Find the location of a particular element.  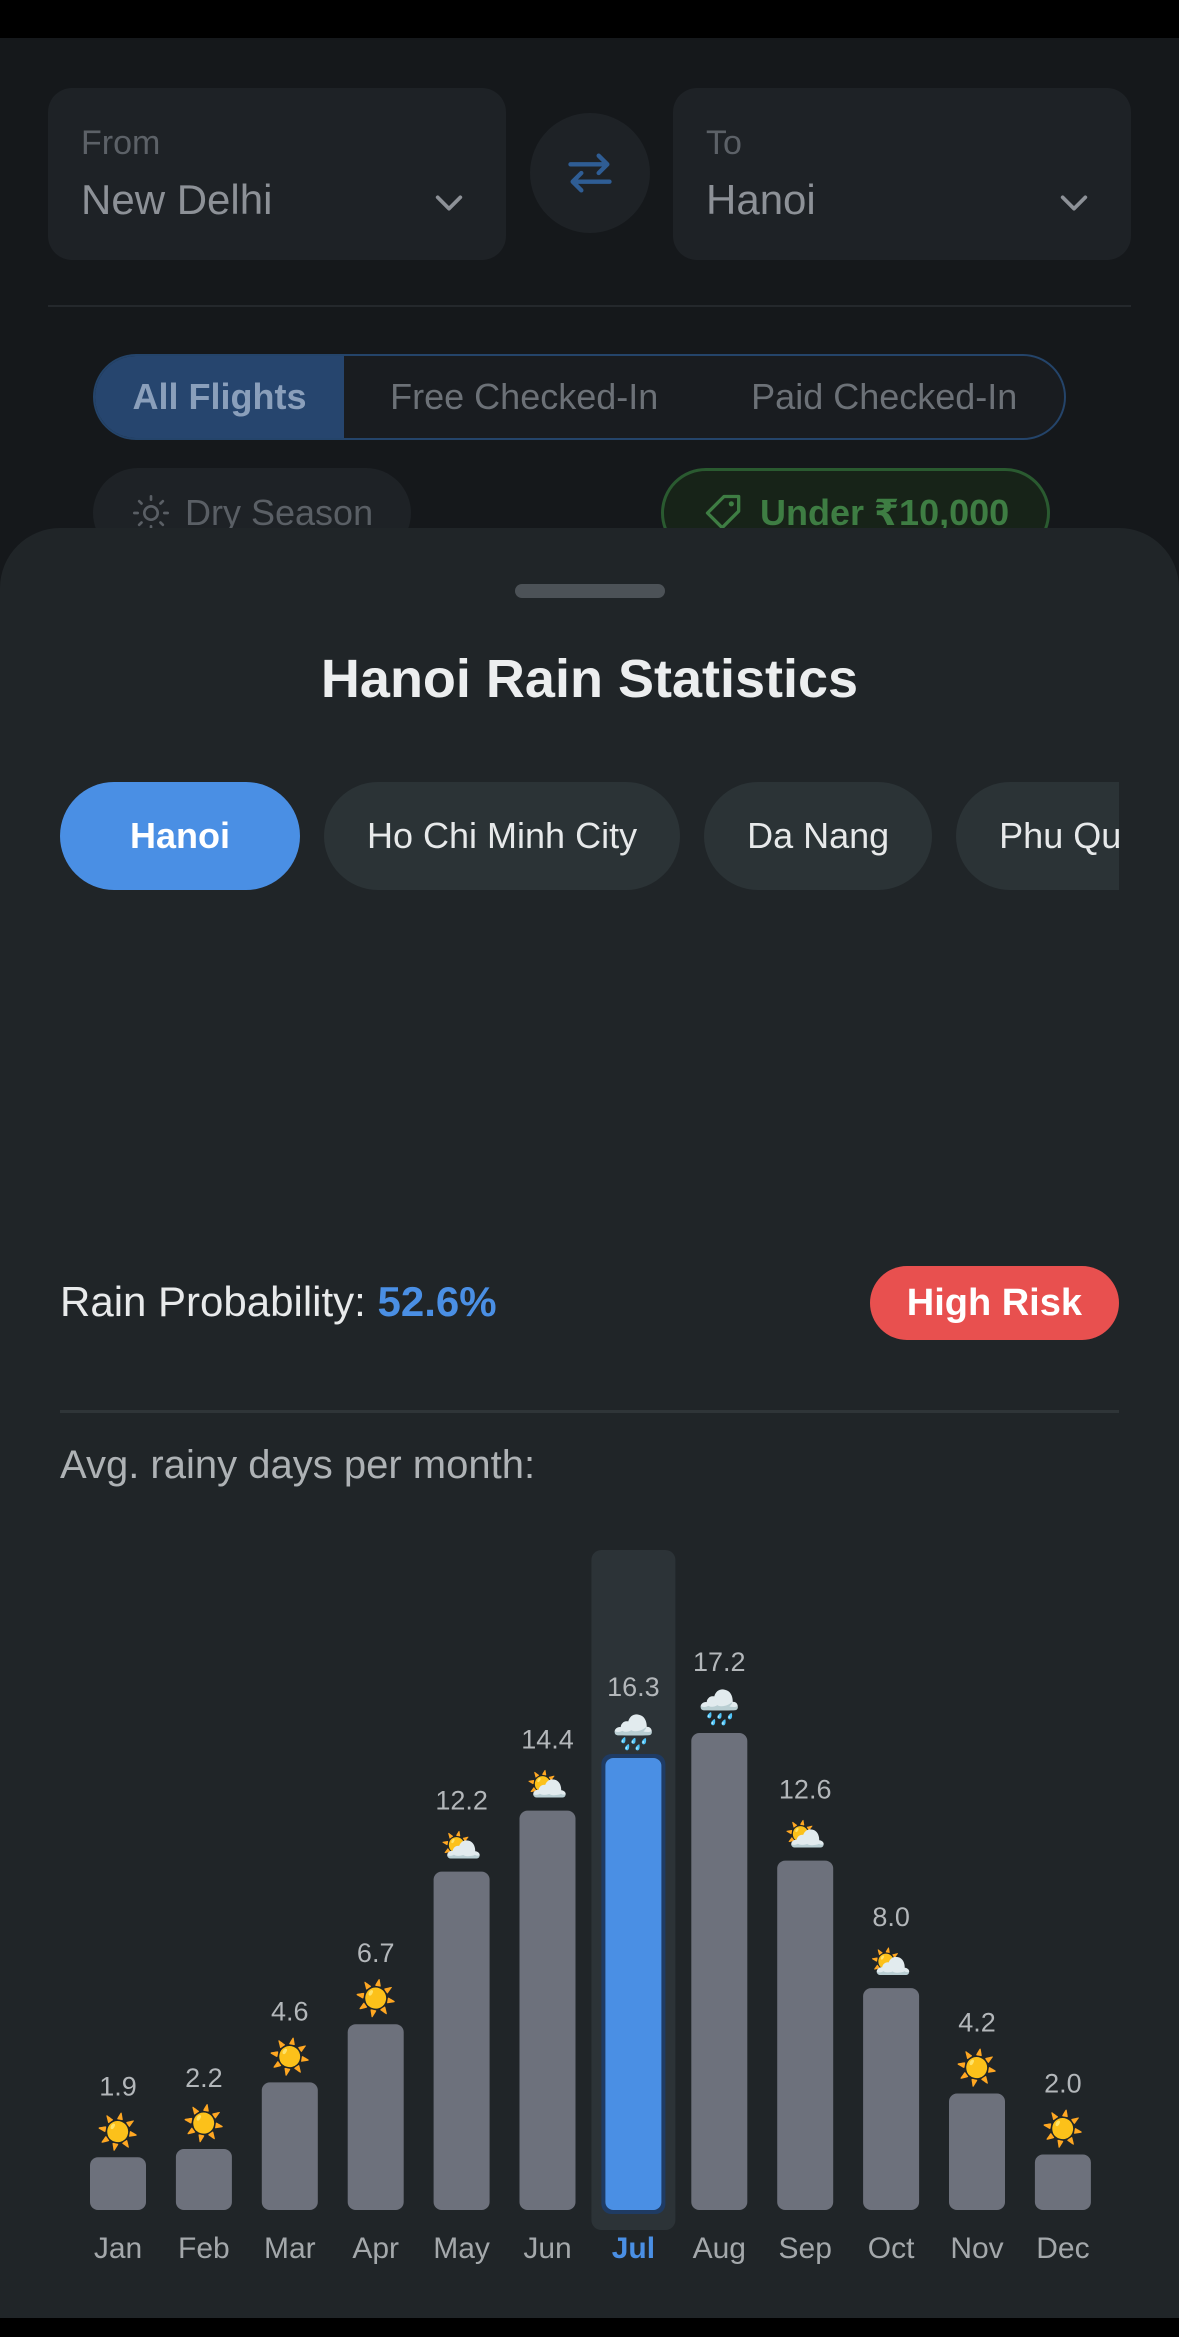

to-field: To Hanoi is located at coordinates (902, 174).